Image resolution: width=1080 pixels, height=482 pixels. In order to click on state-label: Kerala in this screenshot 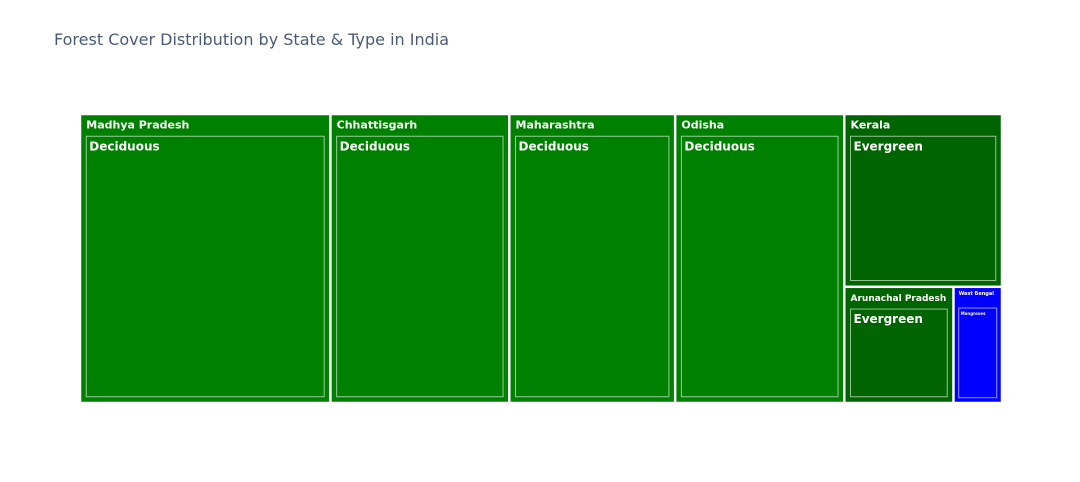, I will do `click(871, 124)`.